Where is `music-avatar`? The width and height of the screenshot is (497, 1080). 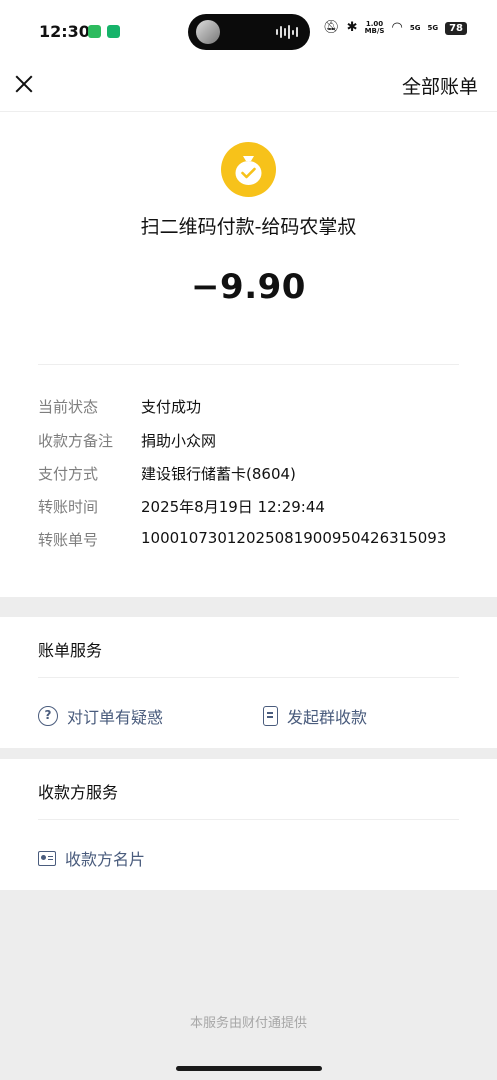 music-avatar is located at coordinates (208, 32).